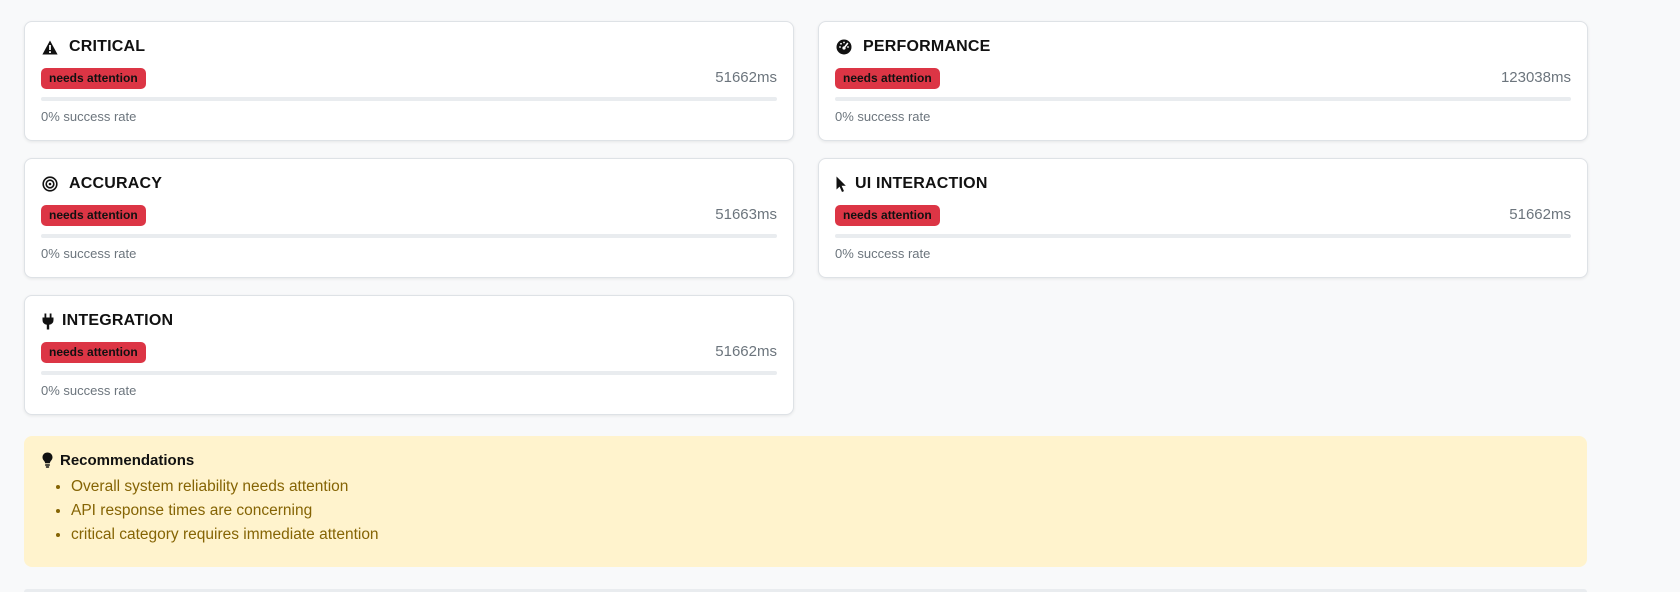 The width and height of the screenshot is (1680, 592). Describe the element at coordinates (50, 47) in the screenshot. I see `warning-icon` at that location.